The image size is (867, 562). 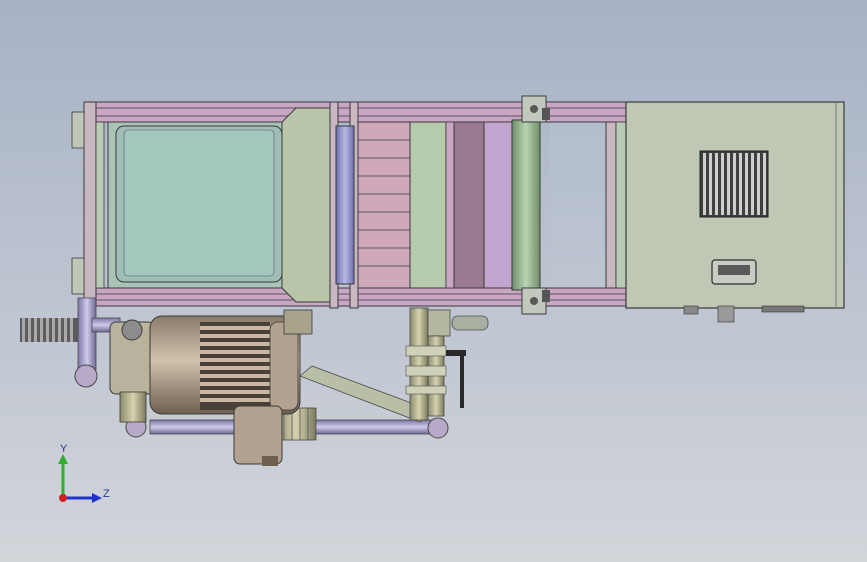 I want to click on conveyor-slats, so click(x=435, y=205).